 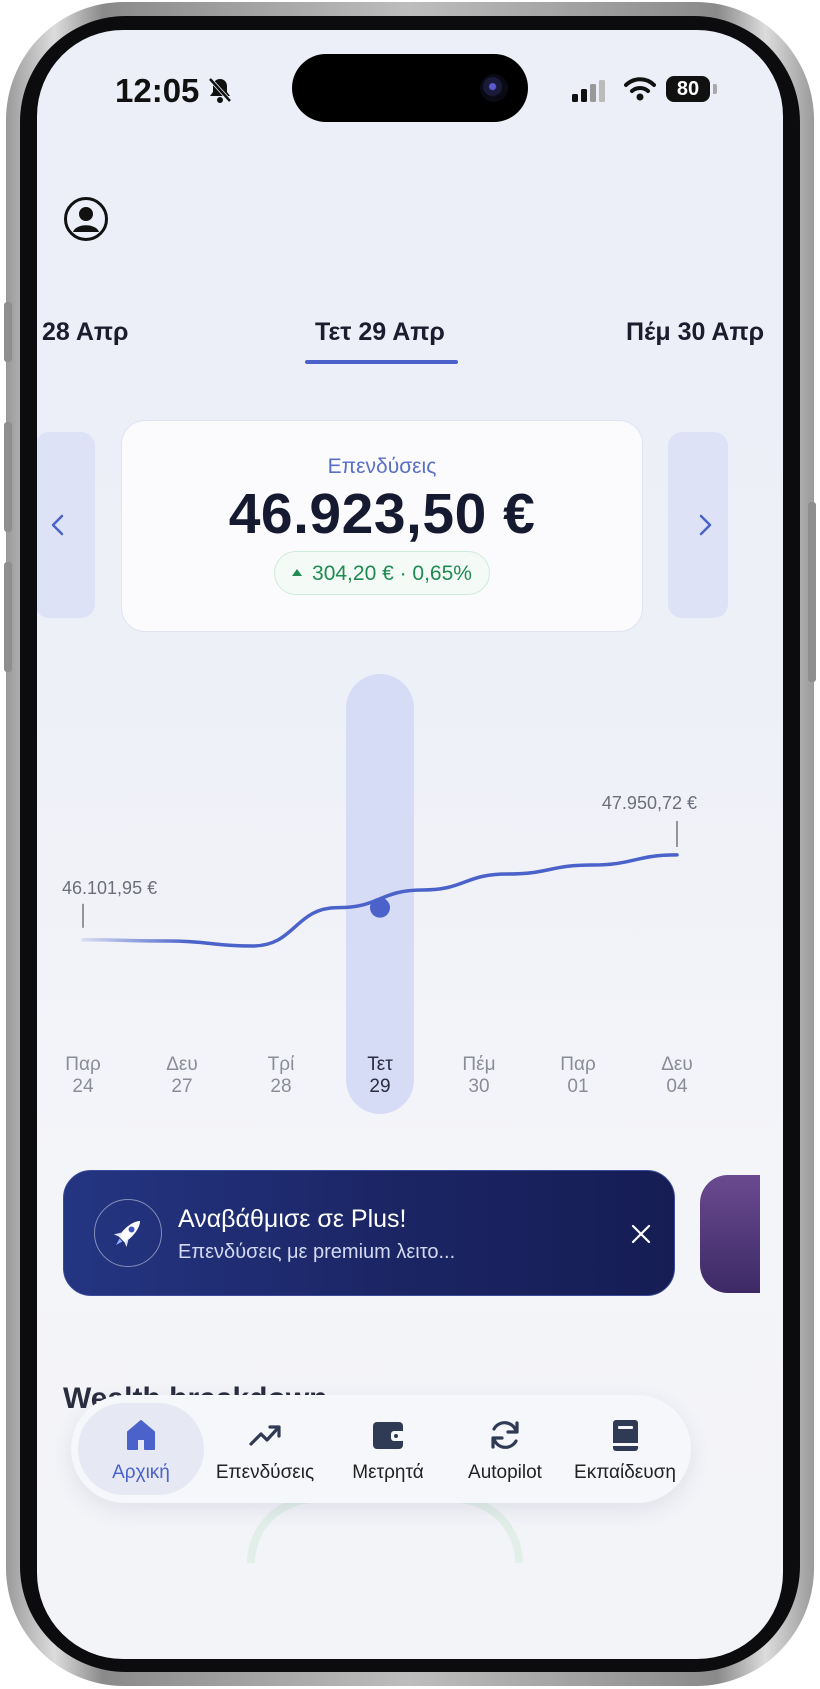 What do you see at coordinates (705, 525) in the screenshot?
I see `chevron-right-icon` at bounding box center [705, 525].